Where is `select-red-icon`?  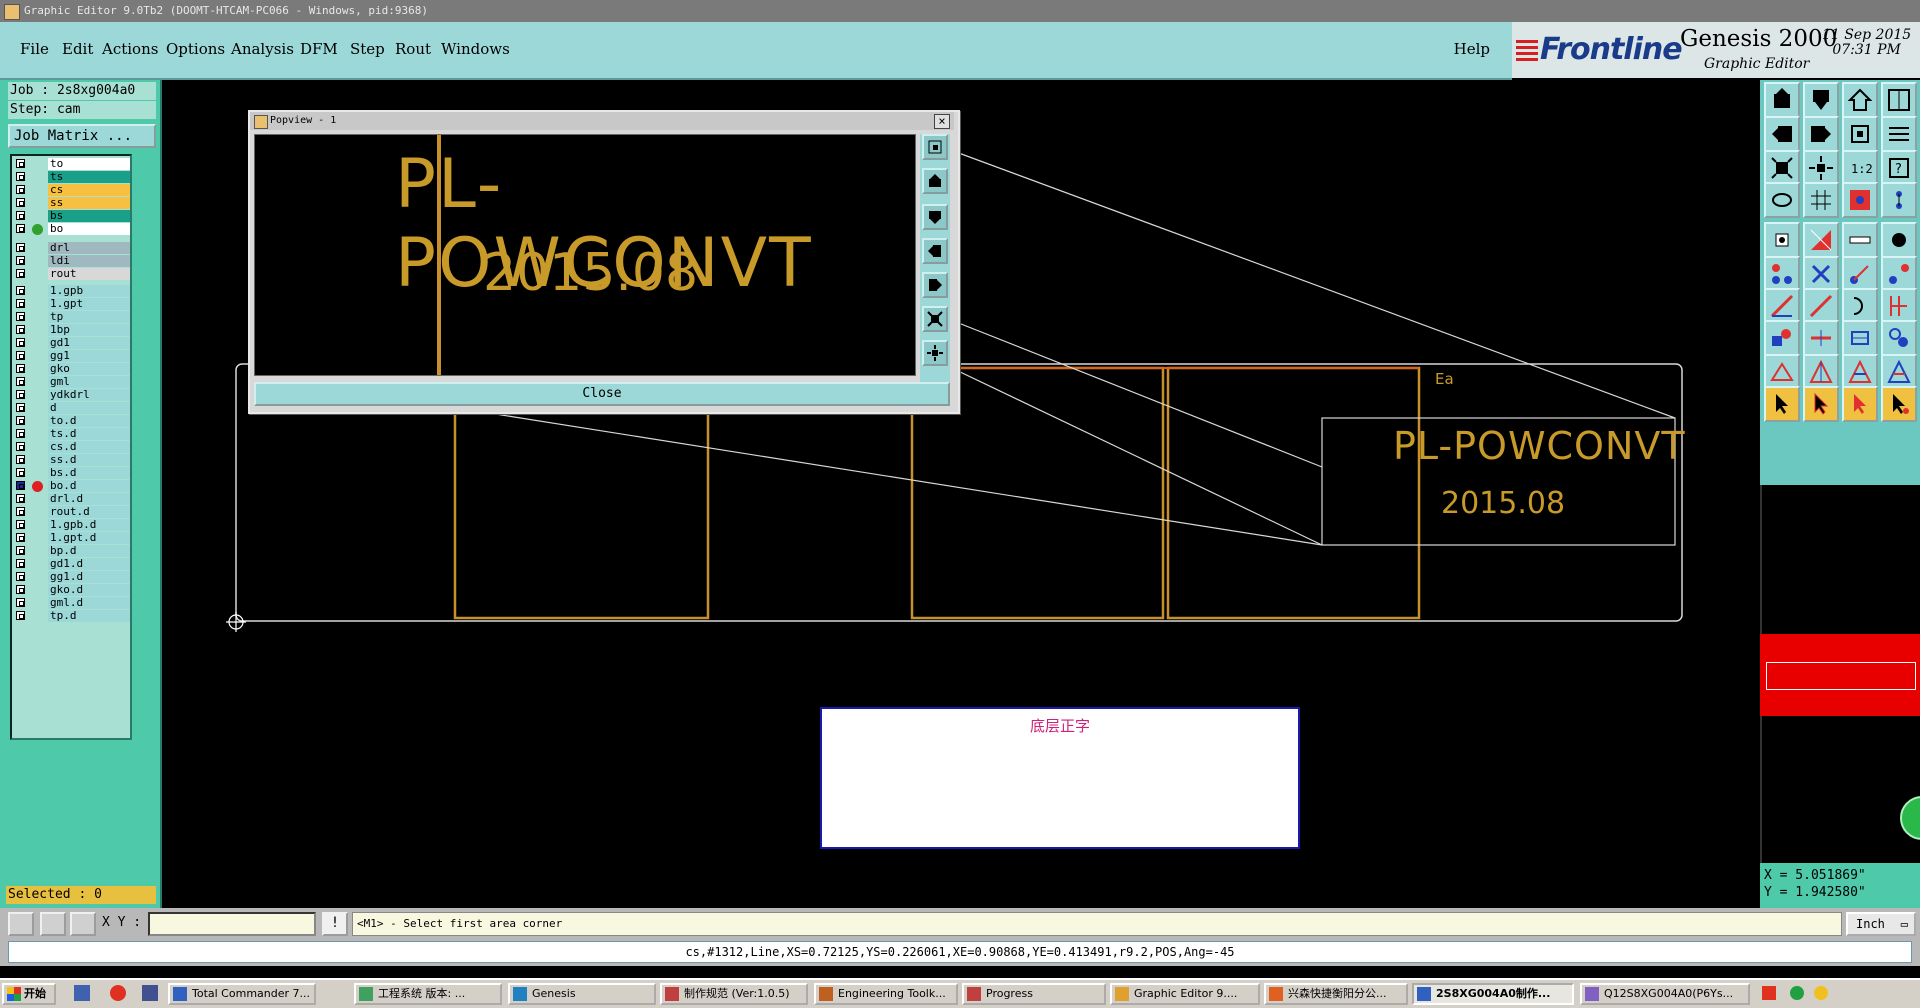 select-red-icon is located at coordinates (1860, 404).